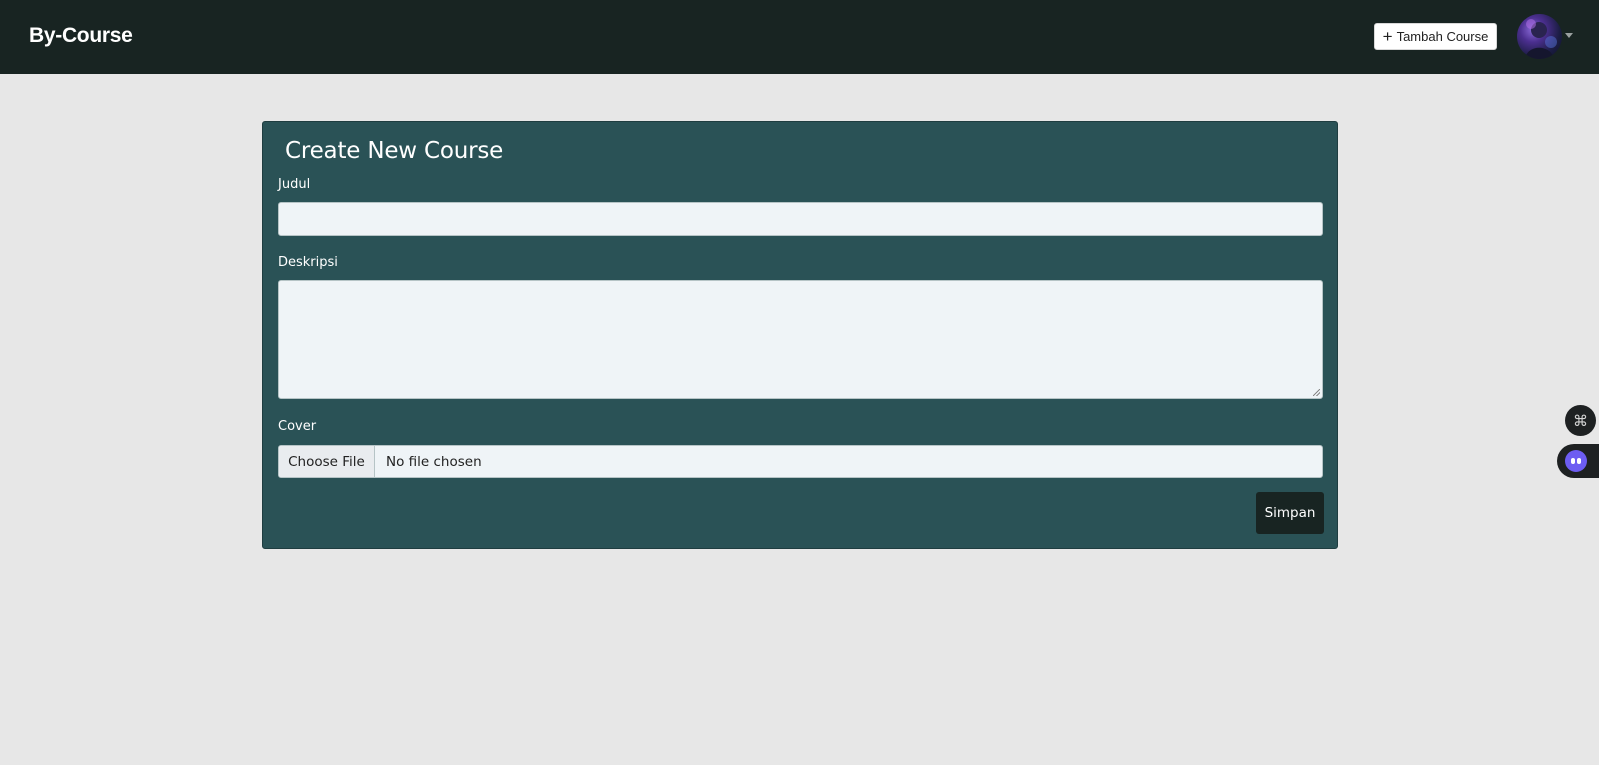  I want to click on deskripsi-textarea, so click(800, 339).